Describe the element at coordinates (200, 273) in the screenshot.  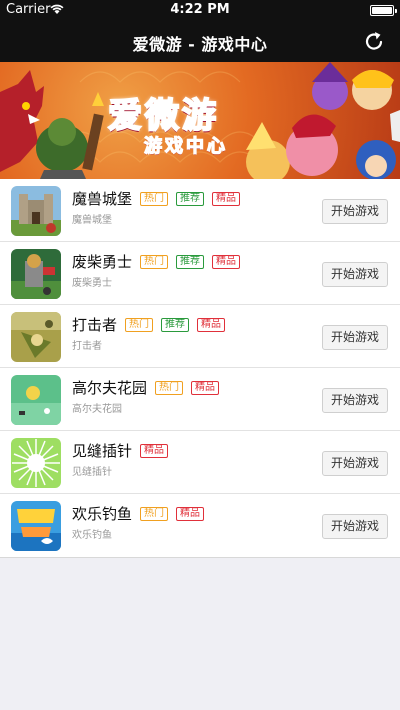
I see `game-row: 废柴勇士 废柴勇士 热门 推荐 精品 开始游戏` at that location.